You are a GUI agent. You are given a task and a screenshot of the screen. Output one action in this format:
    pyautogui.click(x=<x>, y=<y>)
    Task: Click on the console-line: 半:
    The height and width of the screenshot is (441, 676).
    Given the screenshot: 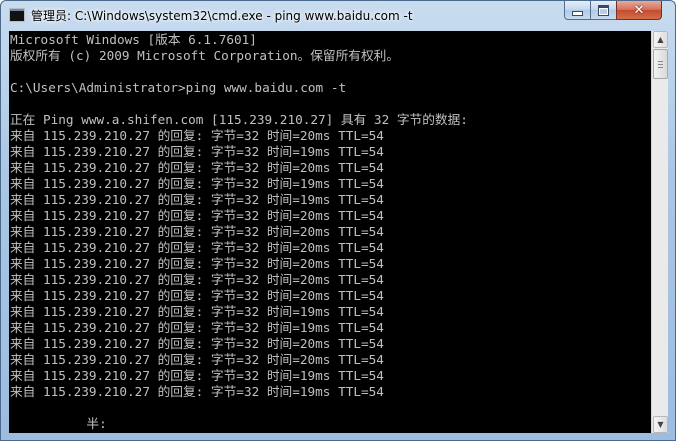 What is the action you would take?
    pyautogui.click(x=58, y=423)
    